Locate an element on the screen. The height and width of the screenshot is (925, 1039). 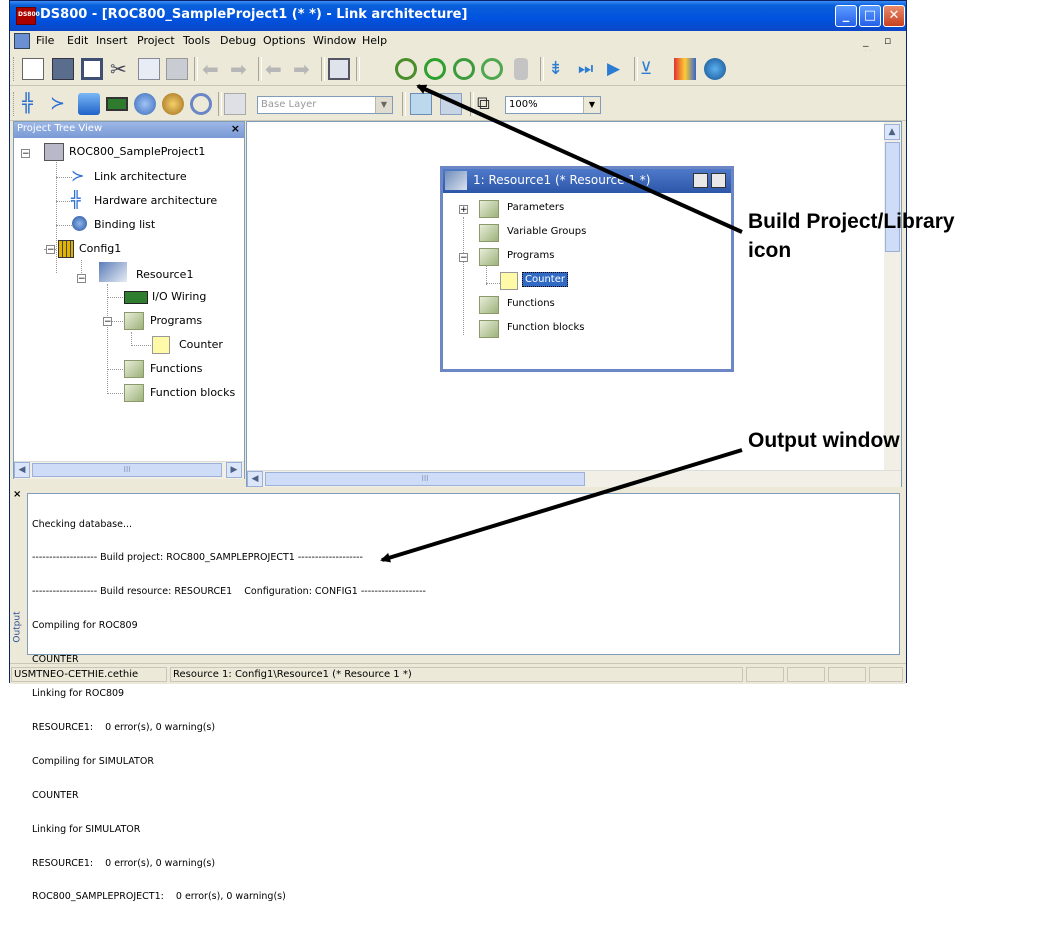
output-arrow is located at coordinates (561, 505).